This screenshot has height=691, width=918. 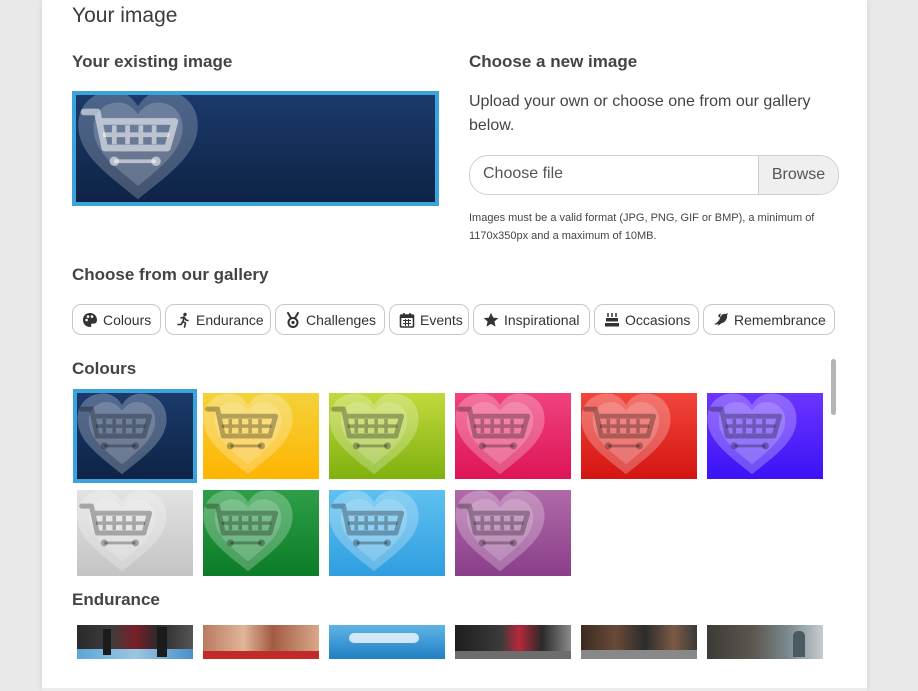 I want to click on tab-challenges: Challenges, so click(x=330, y=319).